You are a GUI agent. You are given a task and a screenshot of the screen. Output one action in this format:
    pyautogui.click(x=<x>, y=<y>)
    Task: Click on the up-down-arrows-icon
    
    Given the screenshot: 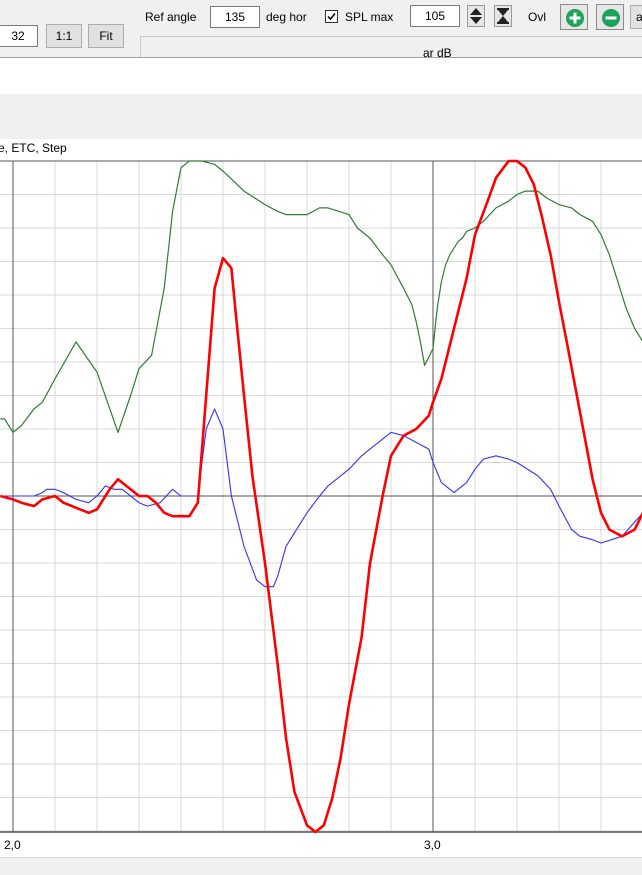 What is the action you would take?
    pyautogui.click(x=476, y=16)
    